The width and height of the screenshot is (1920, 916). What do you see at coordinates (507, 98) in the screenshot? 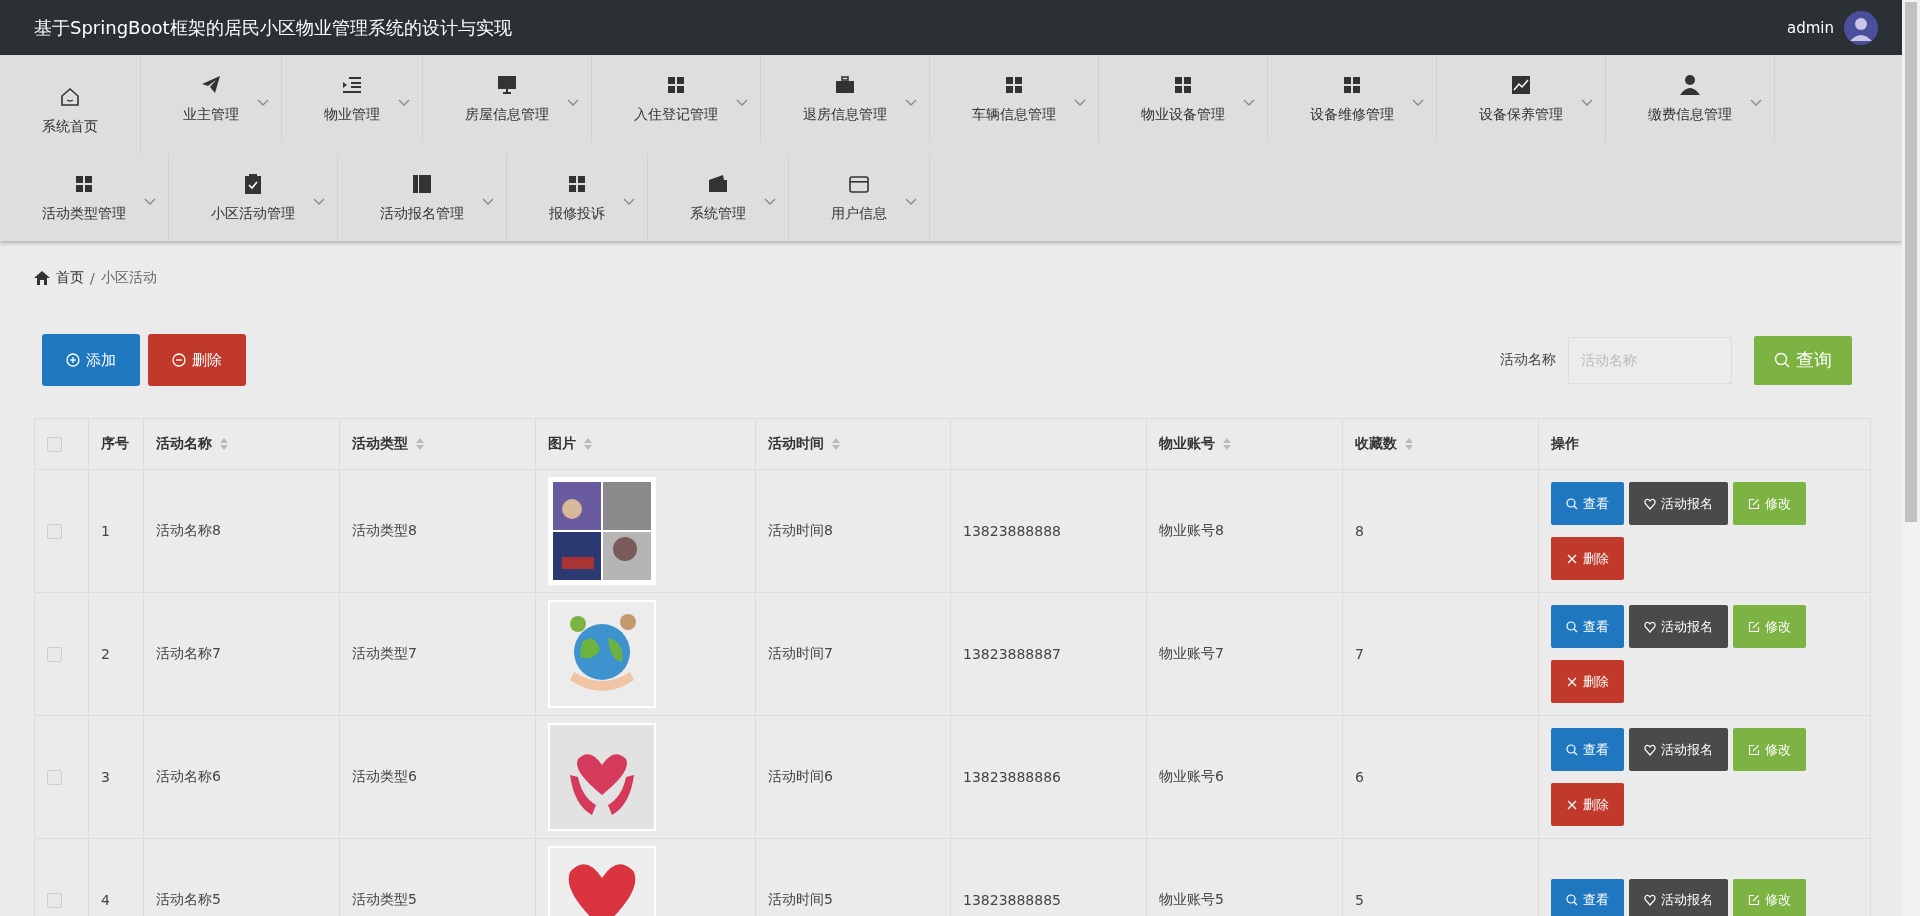
I see `nav-item: 房屋信息管理` at bounding box center [507, 98].